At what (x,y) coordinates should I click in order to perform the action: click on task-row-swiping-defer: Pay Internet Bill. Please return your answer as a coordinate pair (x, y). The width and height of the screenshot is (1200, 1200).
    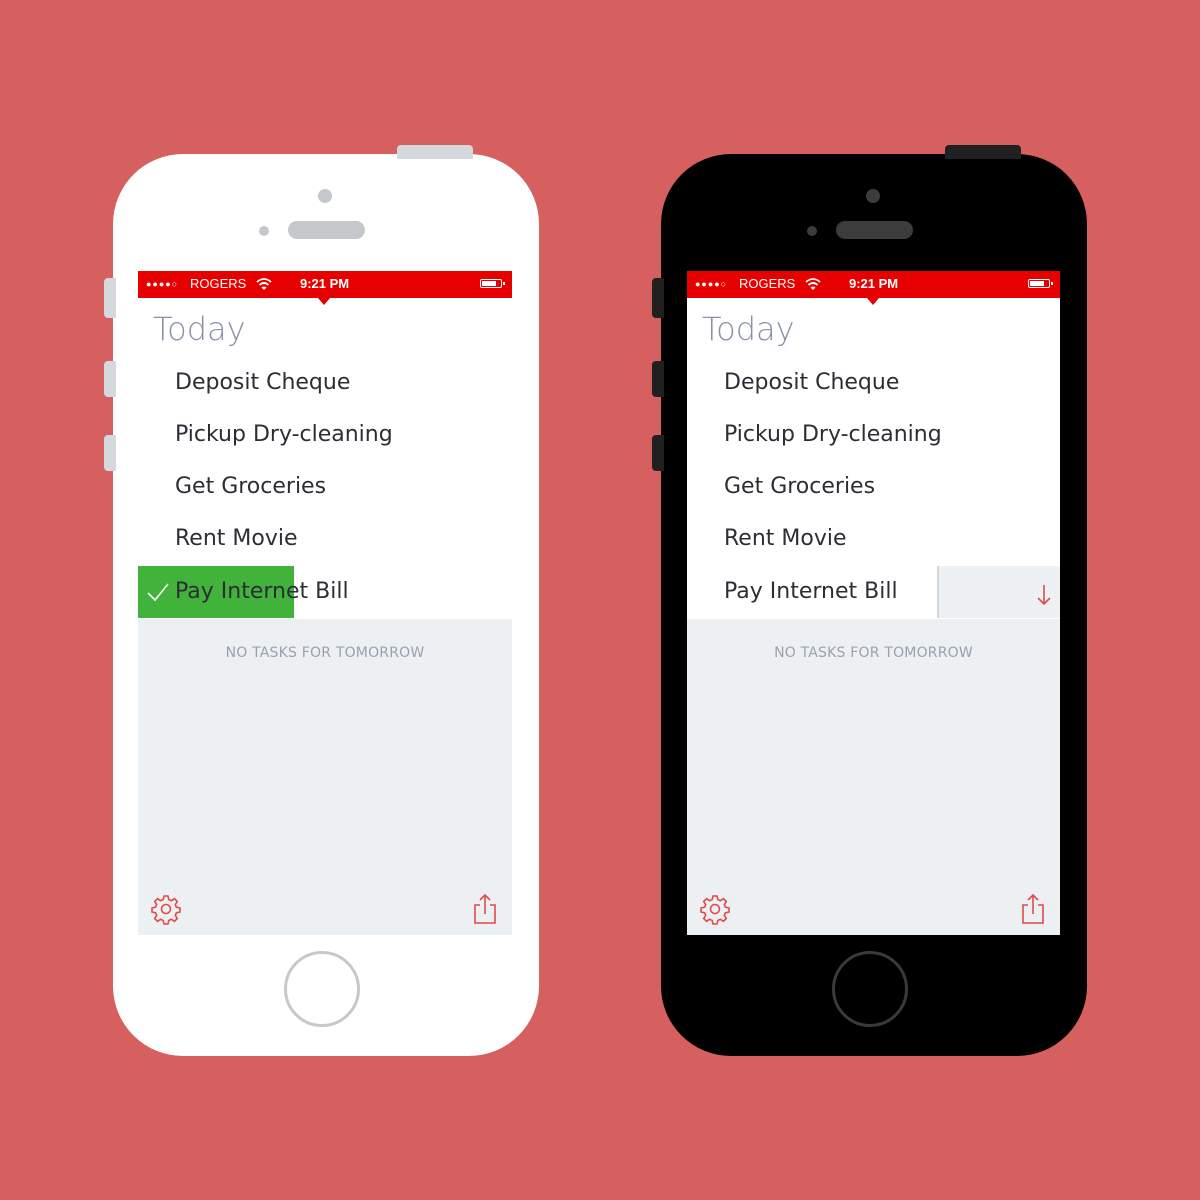
    Looking at the image, I should click on (873, 592).